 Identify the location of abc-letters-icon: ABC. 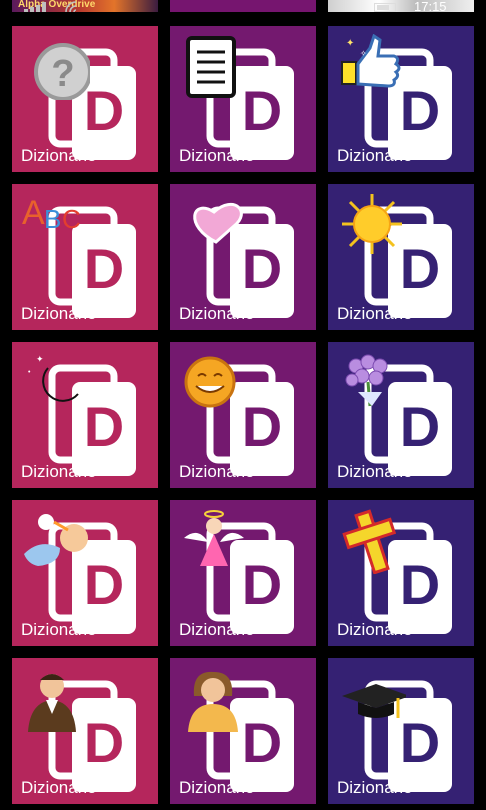
(55, 225).